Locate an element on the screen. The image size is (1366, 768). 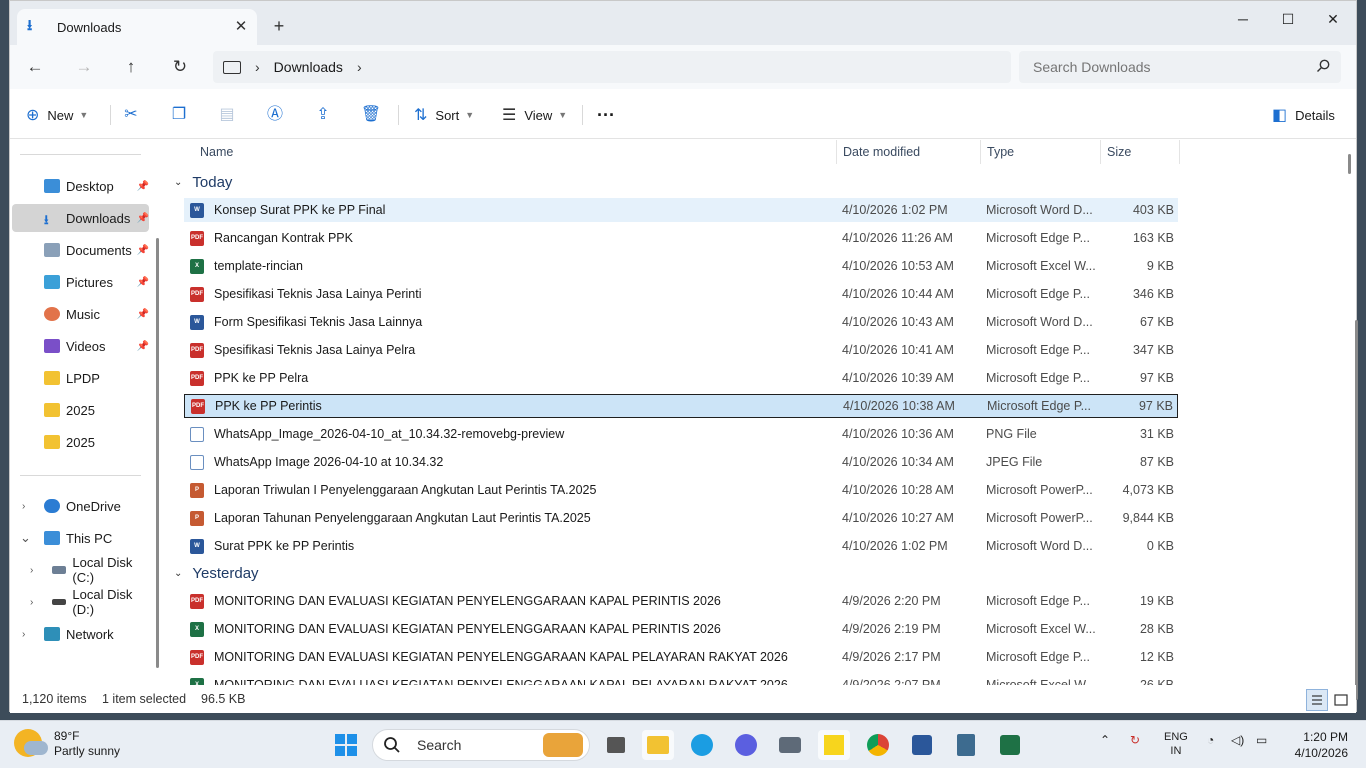
word-taskbar-button is located at coordinates (922, 745).